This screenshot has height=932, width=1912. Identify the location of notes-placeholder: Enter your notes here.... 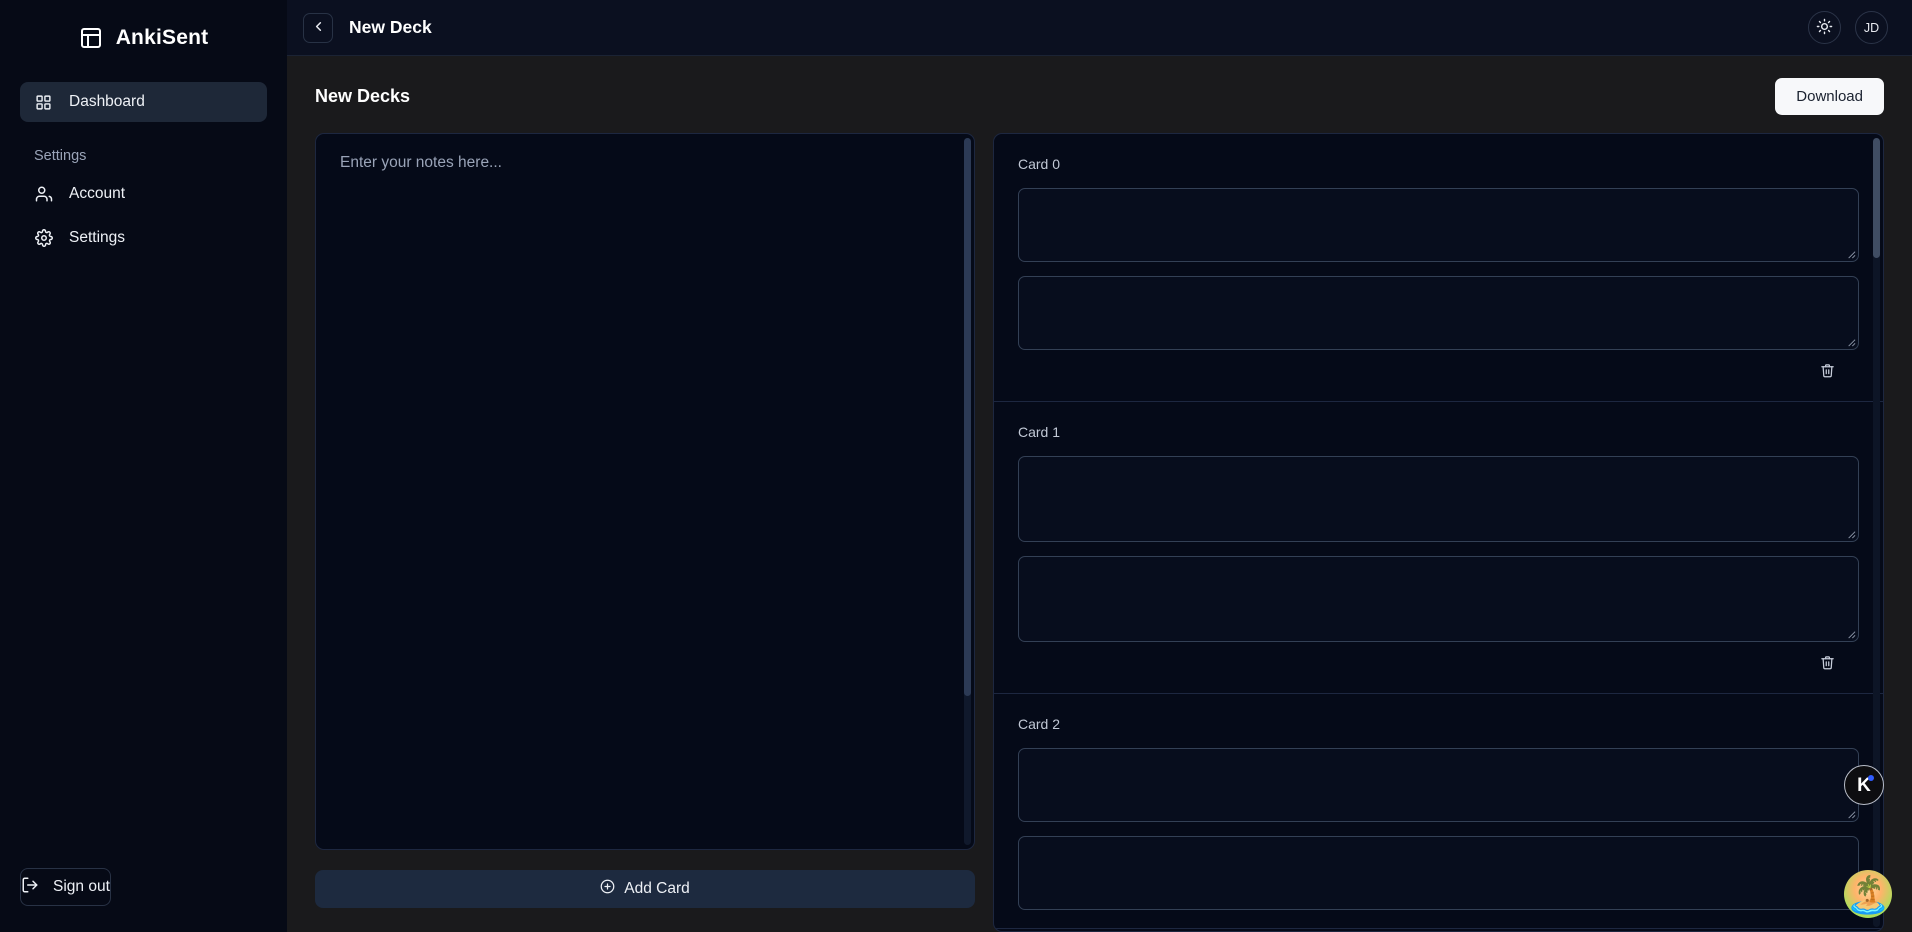
(421, 162).